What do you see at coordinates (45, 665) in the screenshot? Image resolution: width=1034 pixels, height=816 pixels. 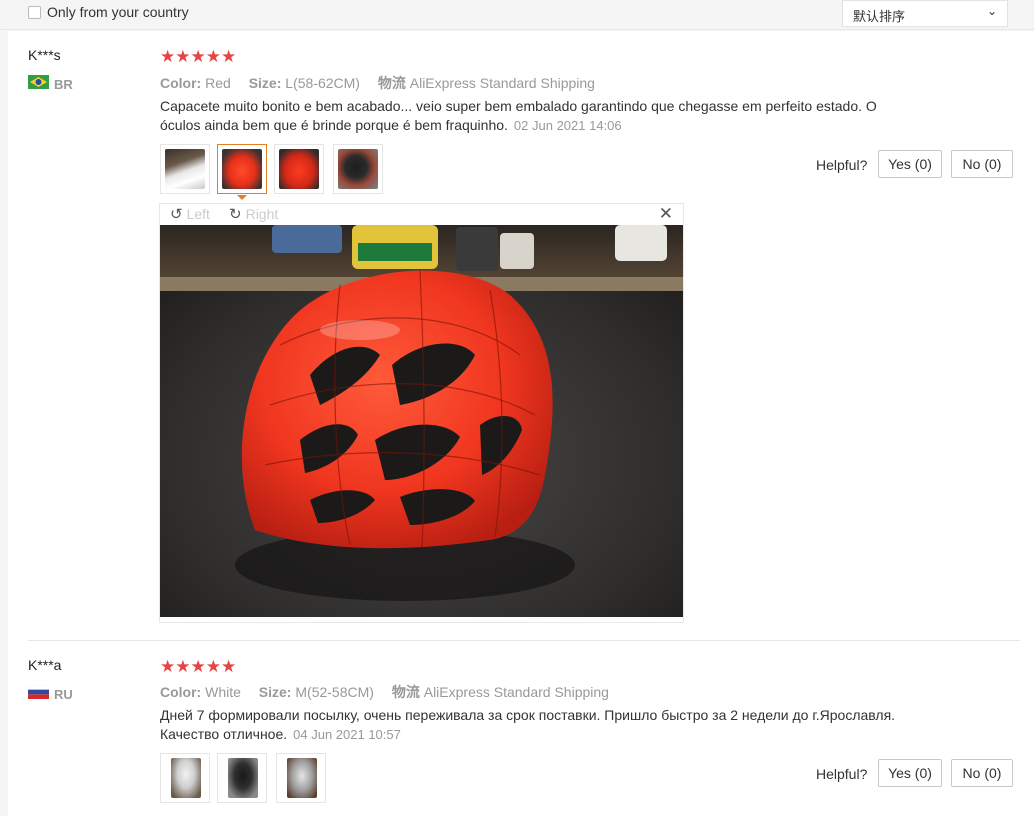 I see `reviewer-name: K***a` at bounding box center [45, 665].